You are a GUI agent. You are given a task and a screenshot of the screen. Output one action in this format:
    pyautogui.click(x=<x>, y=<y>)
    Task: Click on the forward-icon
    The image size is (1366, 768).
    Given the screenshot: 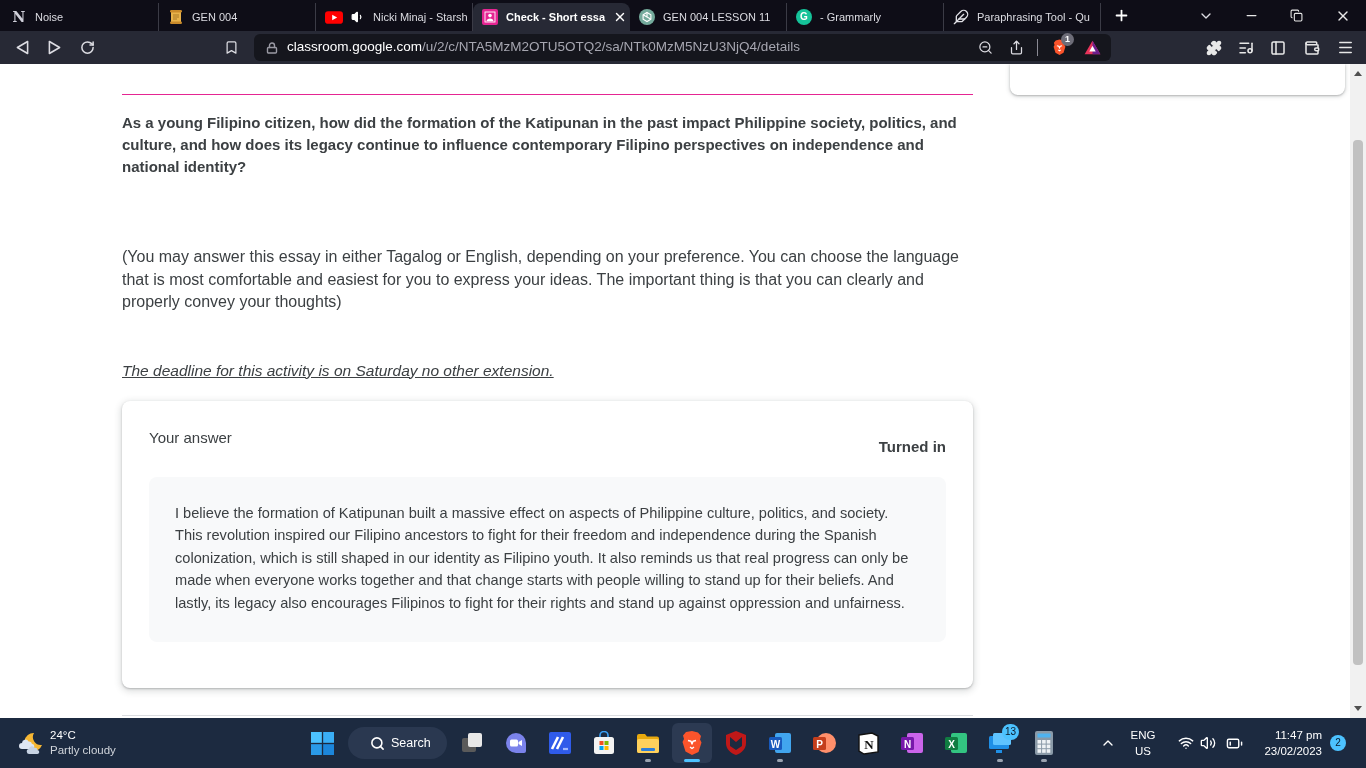 What is the action you would take?
    pyautogui.click(x=54, y=47)
    